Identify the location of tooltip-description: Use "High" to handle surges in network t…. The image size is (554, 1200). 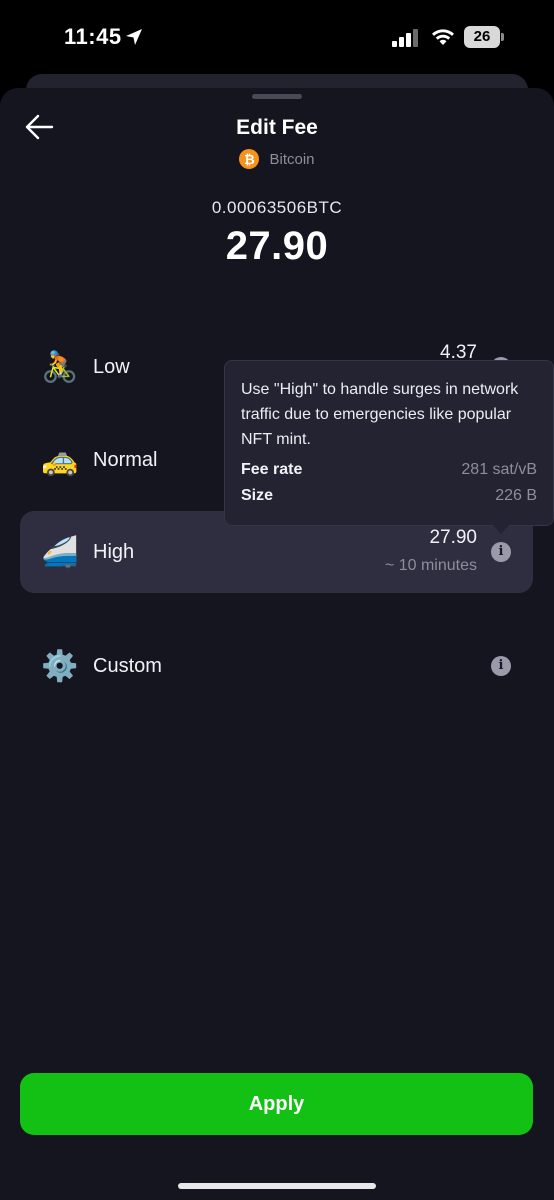
(380, 414).